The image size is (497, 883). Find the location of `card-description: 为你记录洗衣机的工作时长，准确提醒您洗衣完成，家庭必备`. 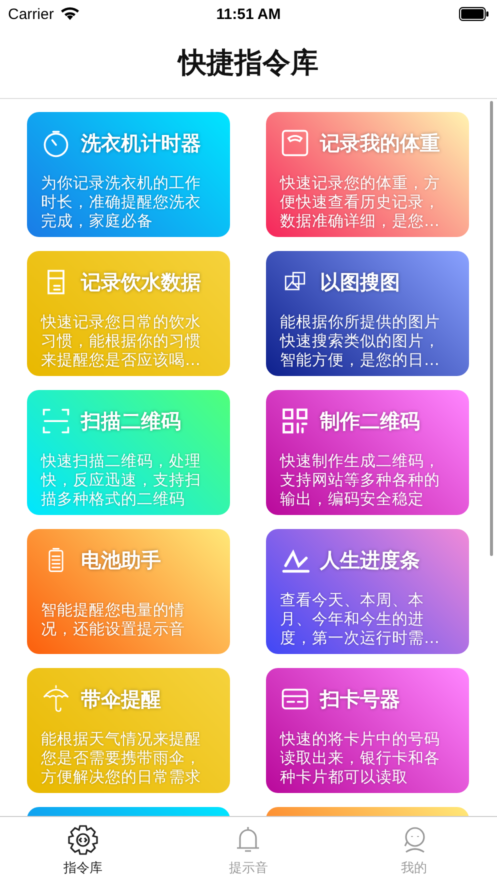

card-description: 为你记录洗衣机的工作时长，准确提醒您洗衣完成，家庭必备 is located at coordinates (121, 202).